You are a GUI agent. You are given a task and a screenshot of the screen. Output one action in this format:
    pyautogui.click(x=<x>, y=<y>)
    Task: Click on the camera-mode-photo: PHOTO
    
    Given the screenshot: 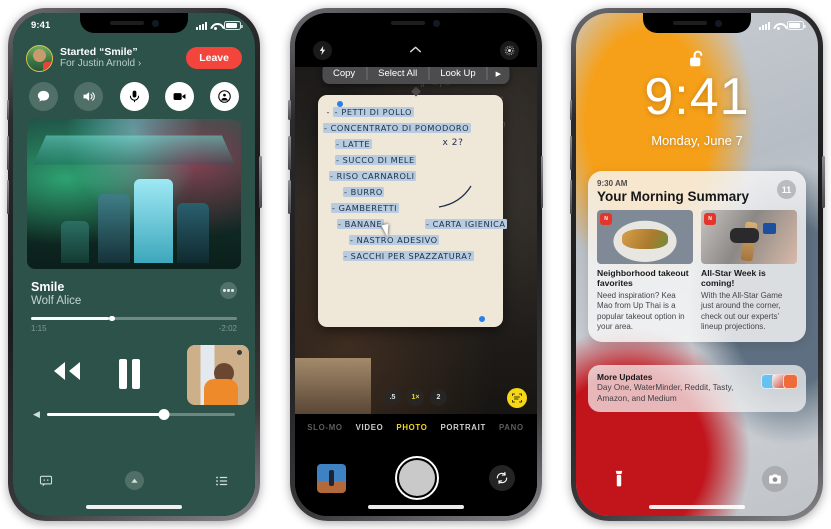 What is the action you would take?
    pyautogui.click(x=411, y=427)
    